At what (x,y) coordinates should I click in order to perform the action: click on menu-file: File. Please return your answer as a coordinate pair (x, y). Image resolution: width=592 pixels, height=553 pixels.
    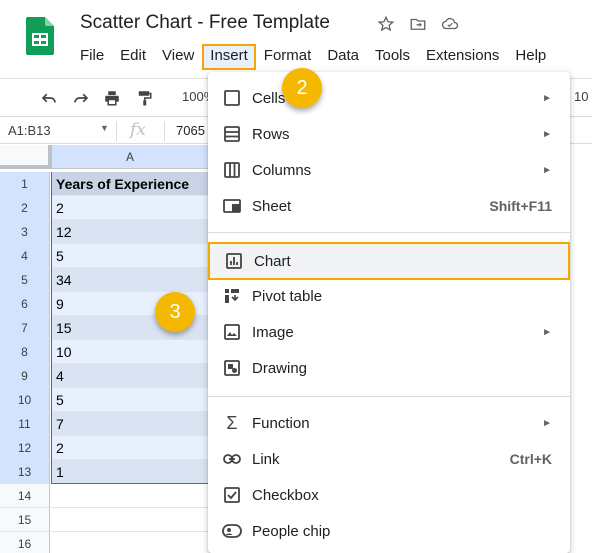
    Looking at the image, I should click on (92, 57).